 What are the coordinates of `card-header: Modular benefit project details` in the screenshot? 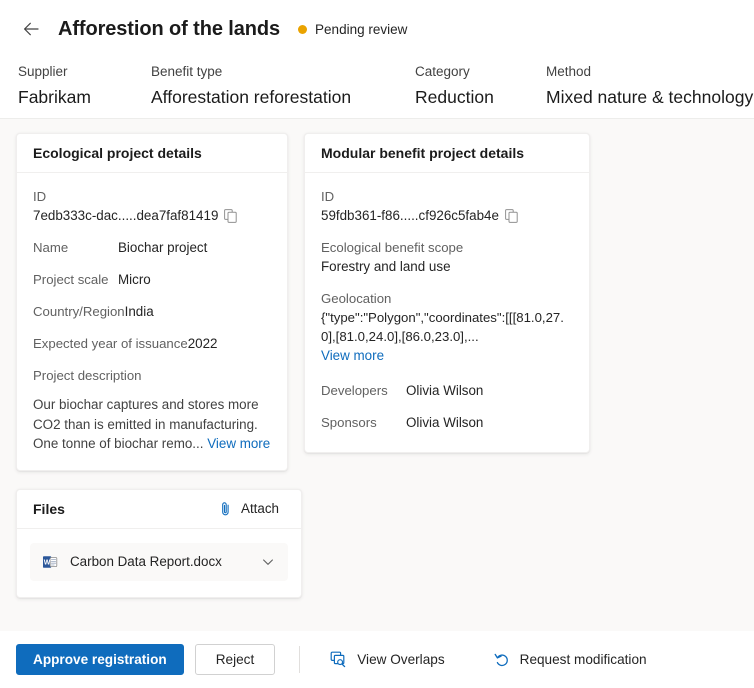 It's located at (447, 153).